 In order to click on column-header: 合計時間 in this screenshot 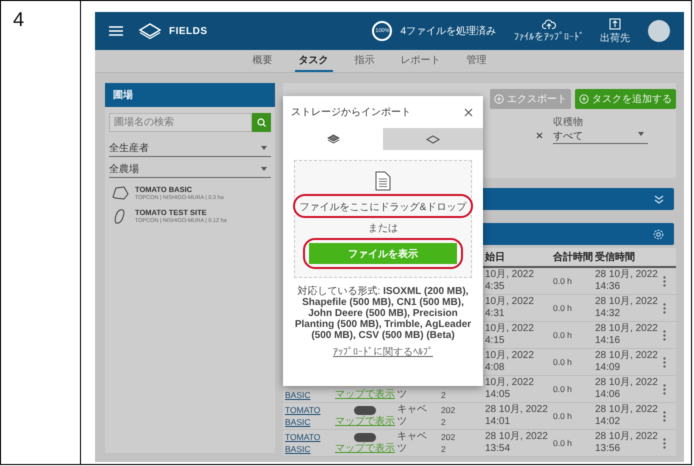, I will do `click(573, 257)`.